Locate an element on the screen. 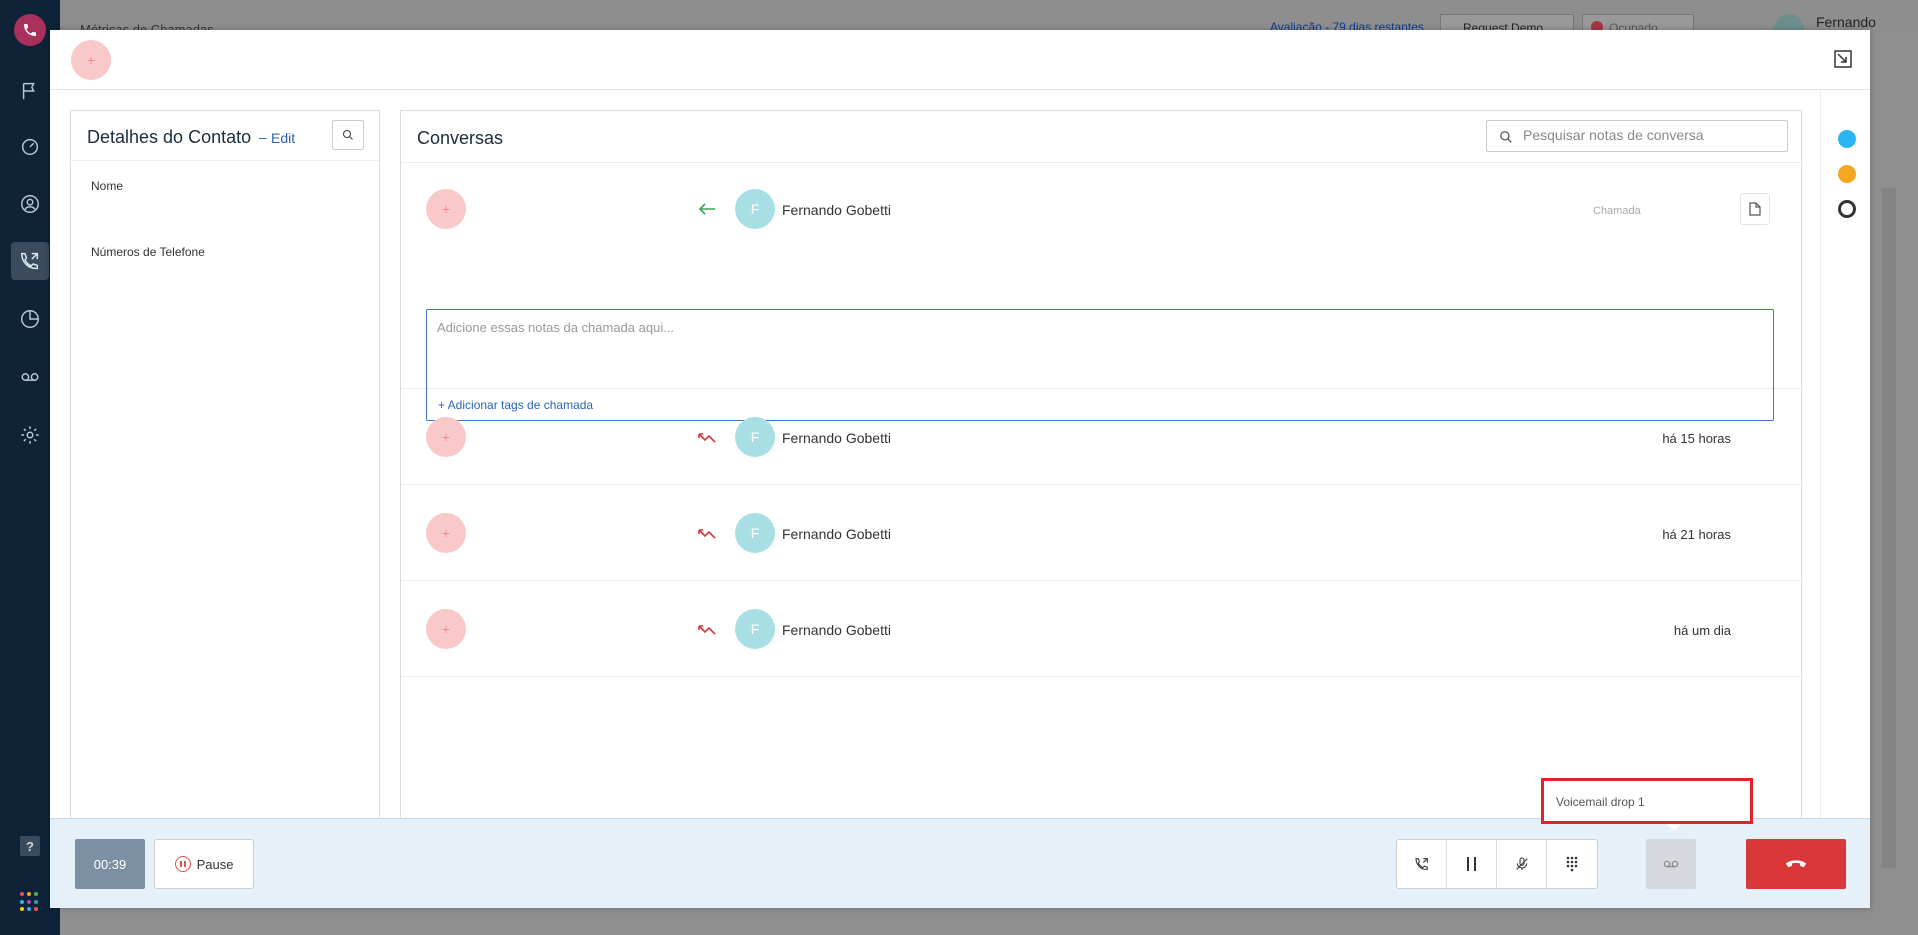  tooltip-caret is located at coordinates (1674, 827).